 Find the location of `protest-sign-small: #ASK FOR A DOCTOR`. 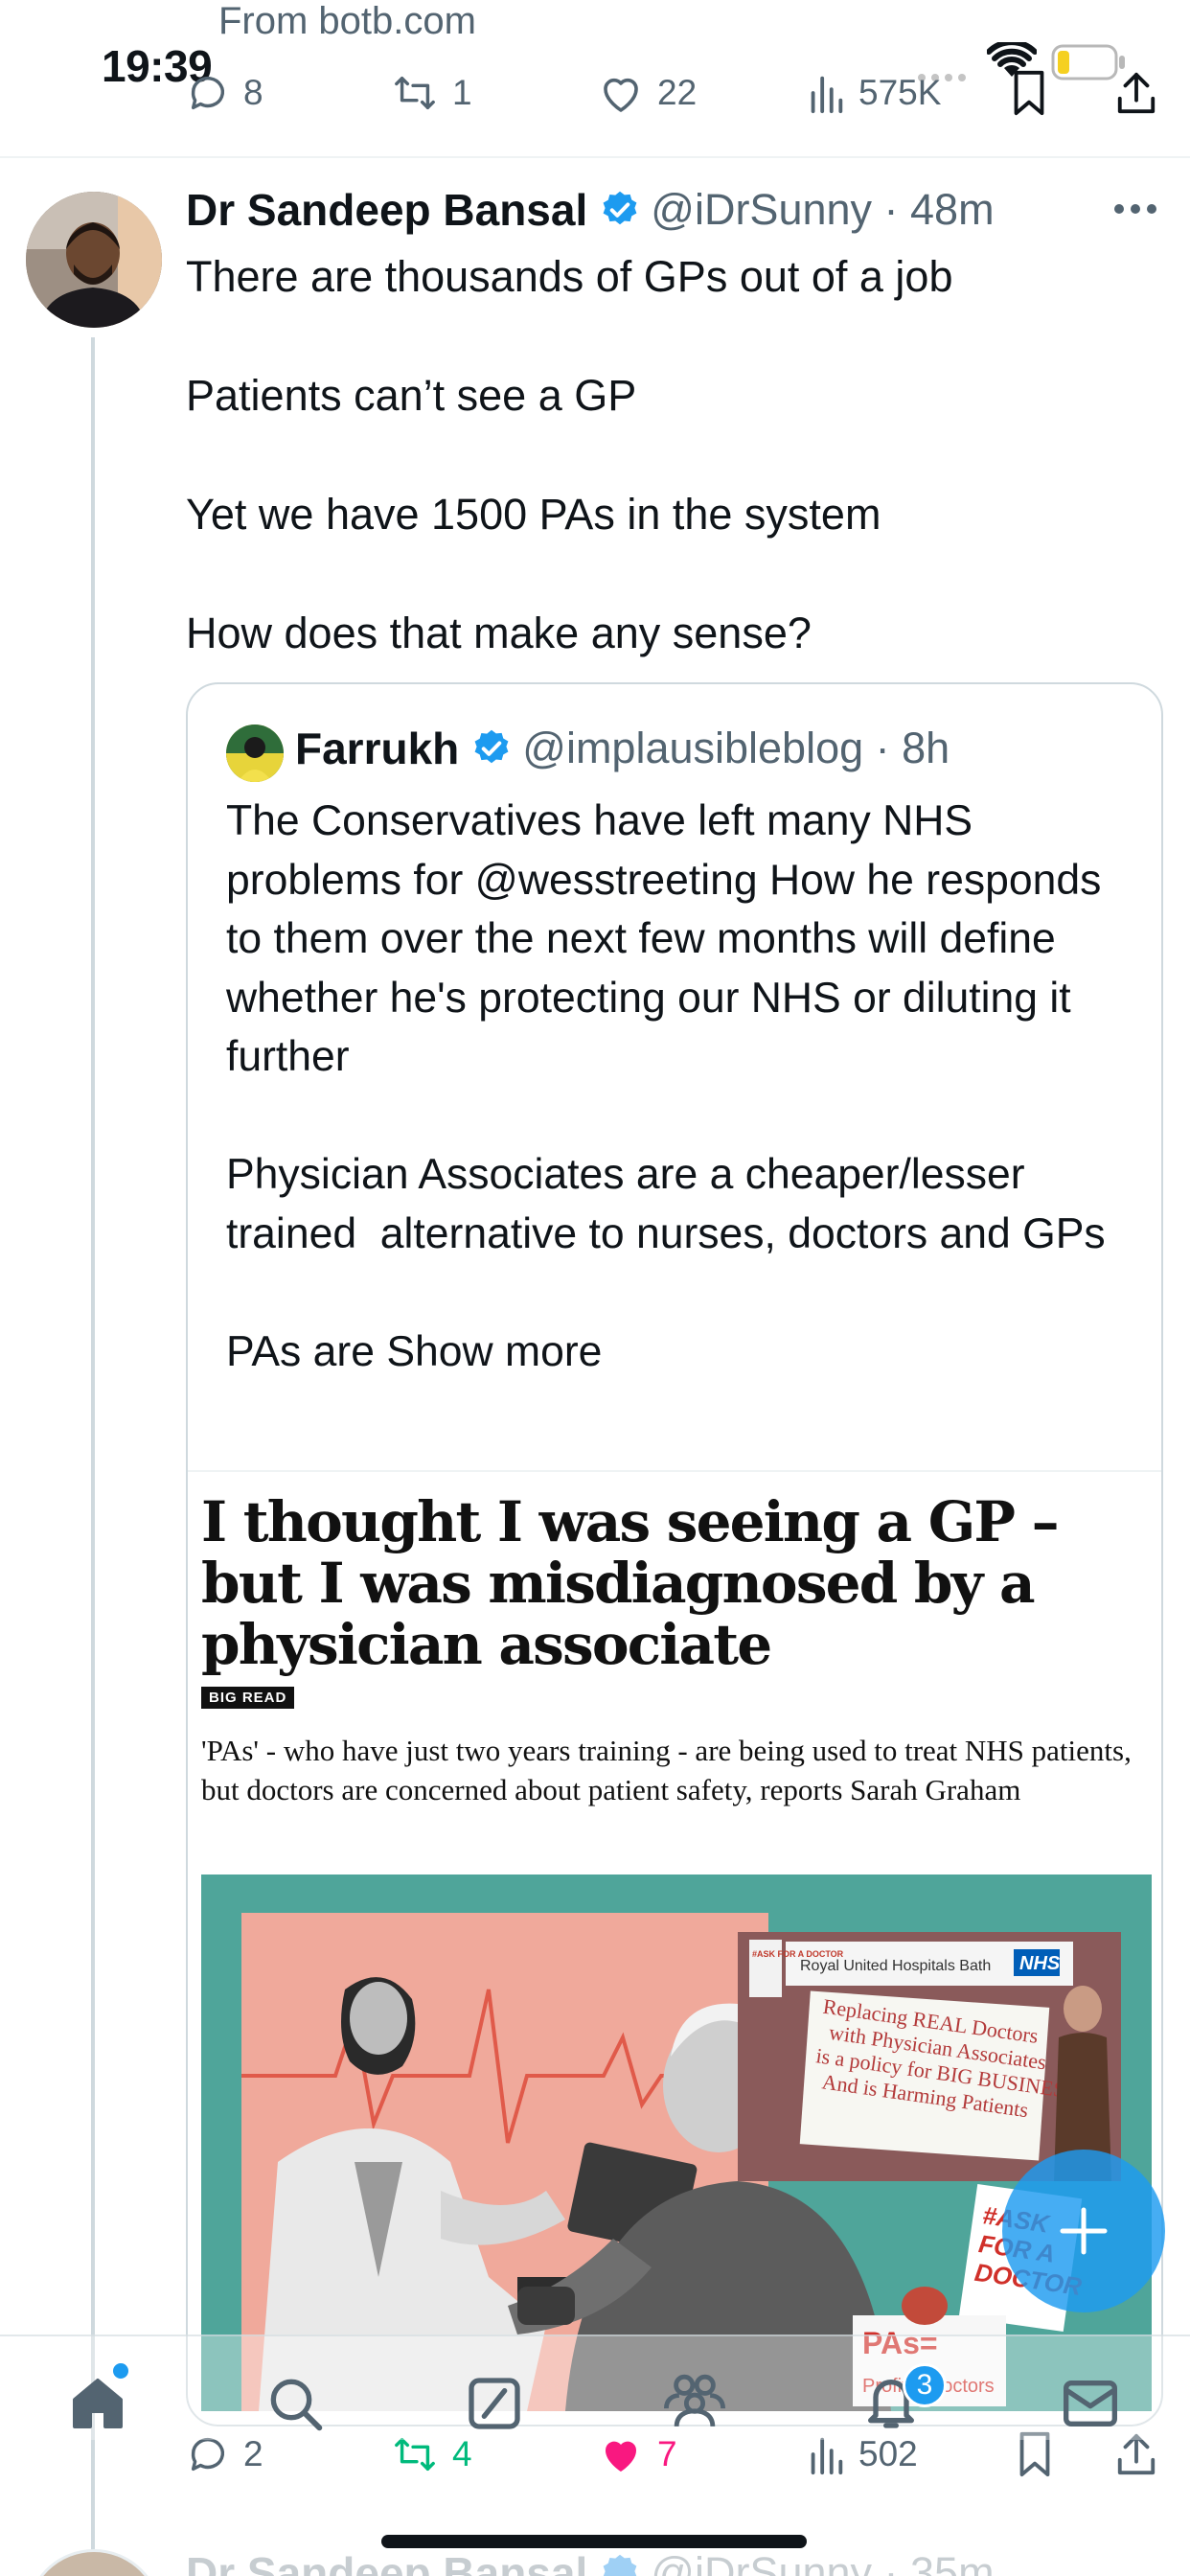

protest-sign-small: #ASK FOR A DOCTOR is located at coordinates (798, 1954).